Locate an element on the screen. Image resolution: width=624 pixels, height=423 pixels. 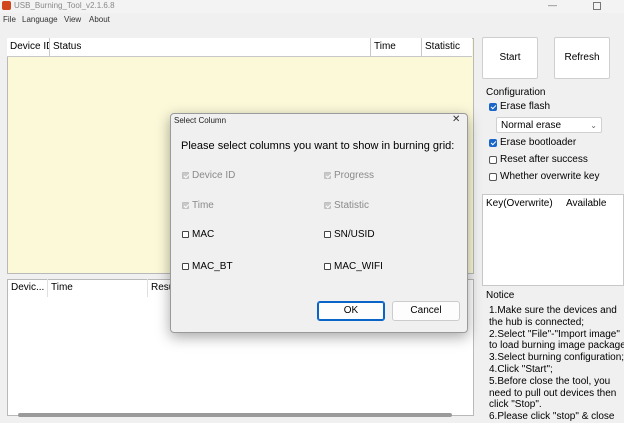
statistic-option-label: Statistic is located at coordinates (352, 205).